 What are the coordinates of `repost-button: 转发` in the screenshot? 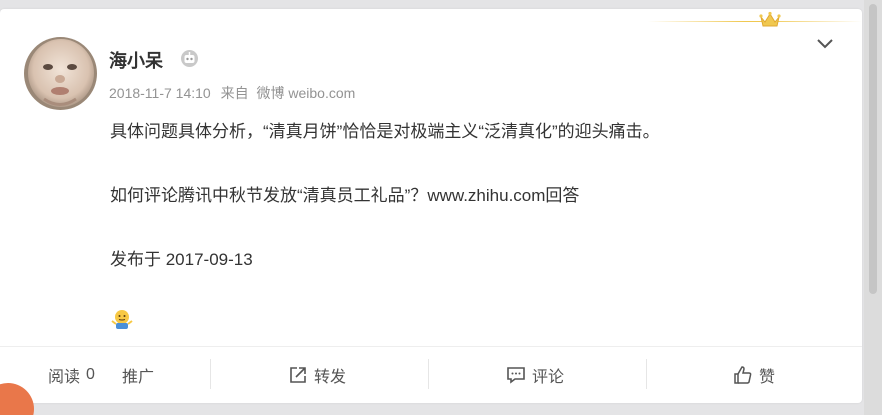 It's located at (317, 375).